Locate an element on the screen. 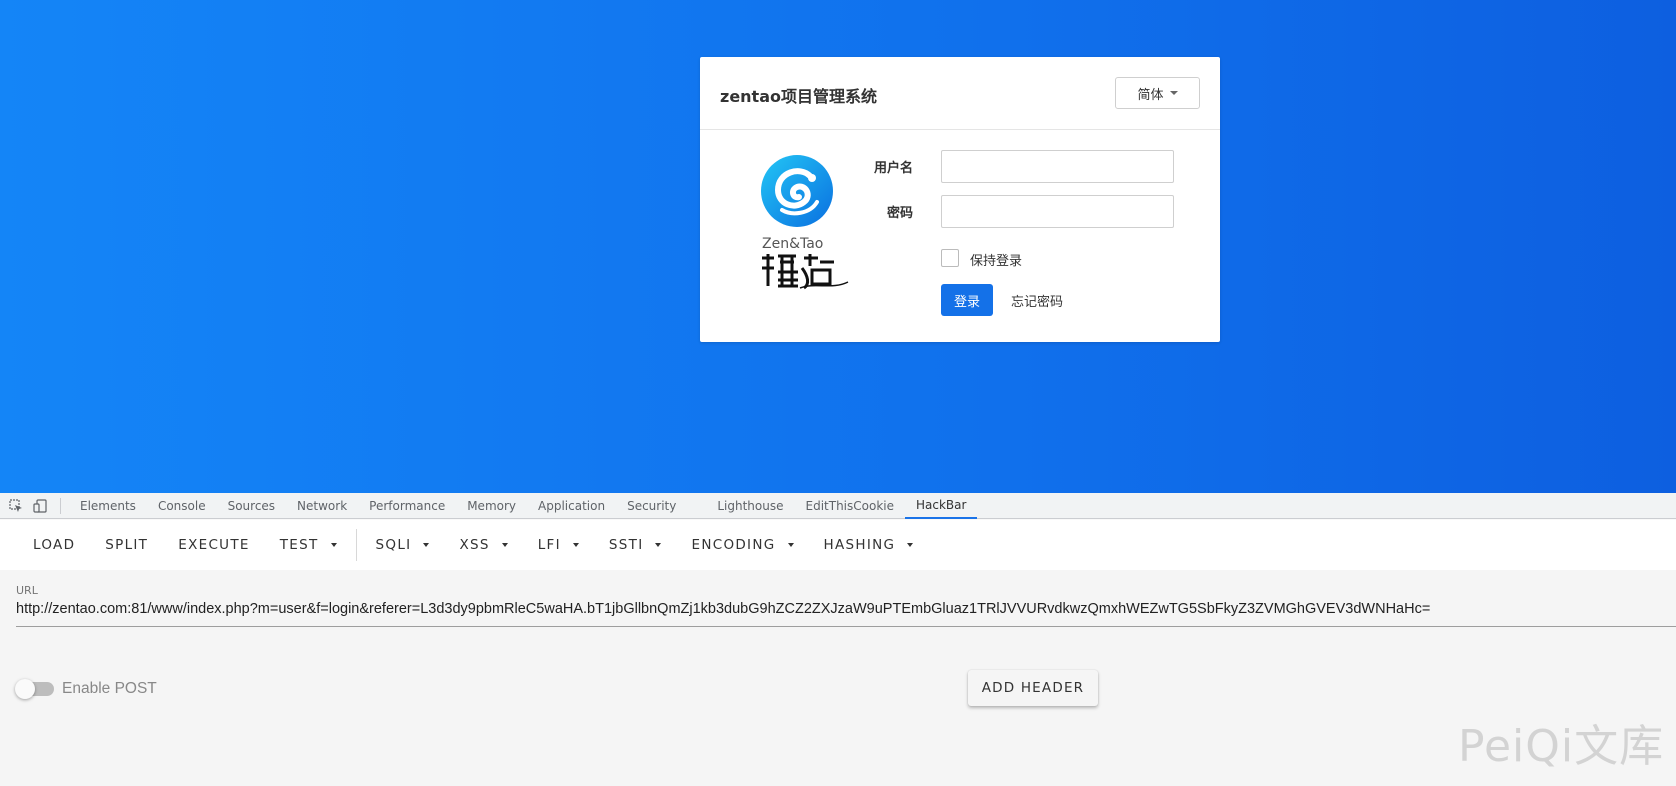 The height and width of the screenshot is (786, 1676). ssti-dropdown: SSTI is located at coordinates (635, 545).